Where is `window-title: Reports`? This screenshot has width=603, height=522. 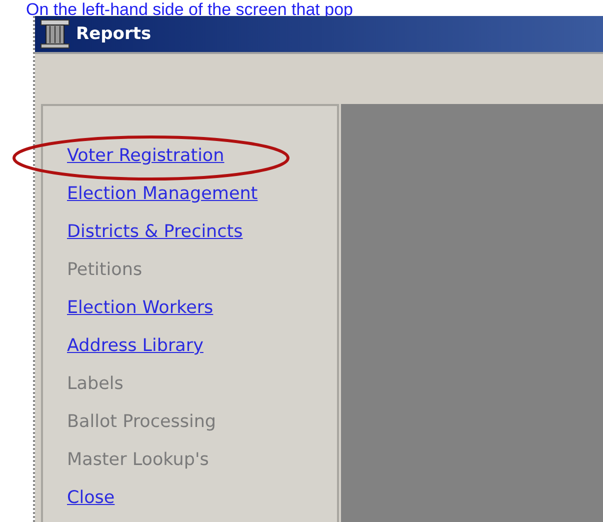
window-title: Reports is located at coordinates (114, 34).